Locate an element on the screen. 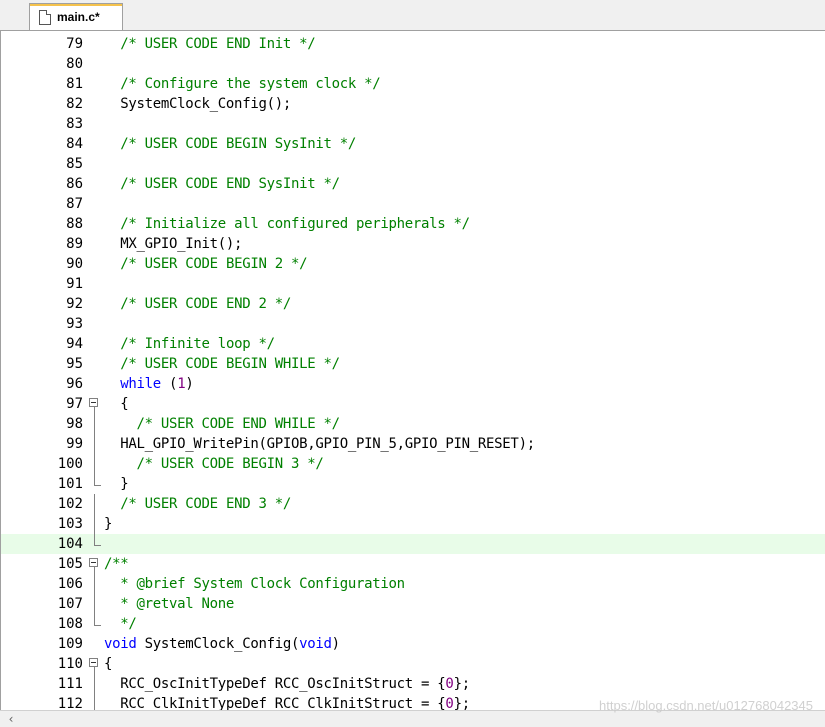  line-number: 80 is located at coordinates (74, 64).